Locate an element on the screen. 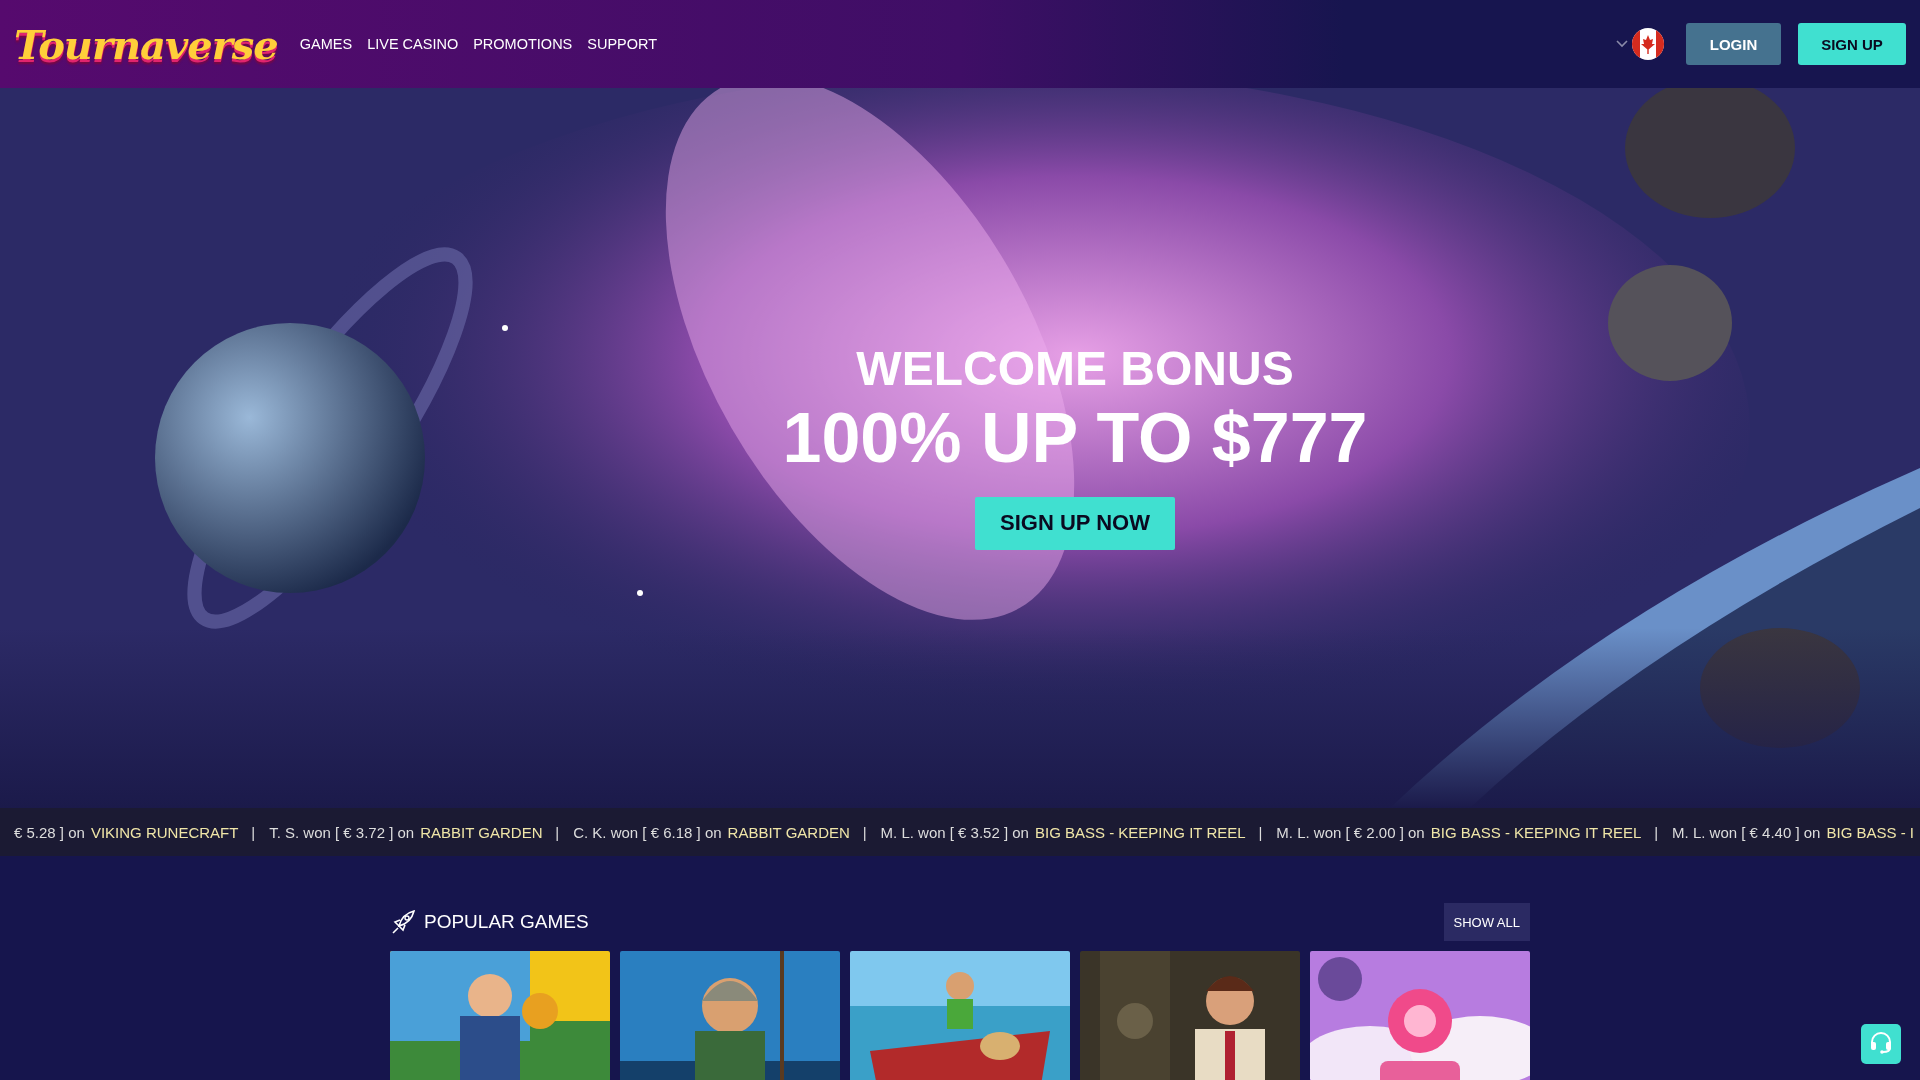 The height and width of the screenshot is (1080, 1920). nav-link: SUPPORT is located at coordinates (622, 44).